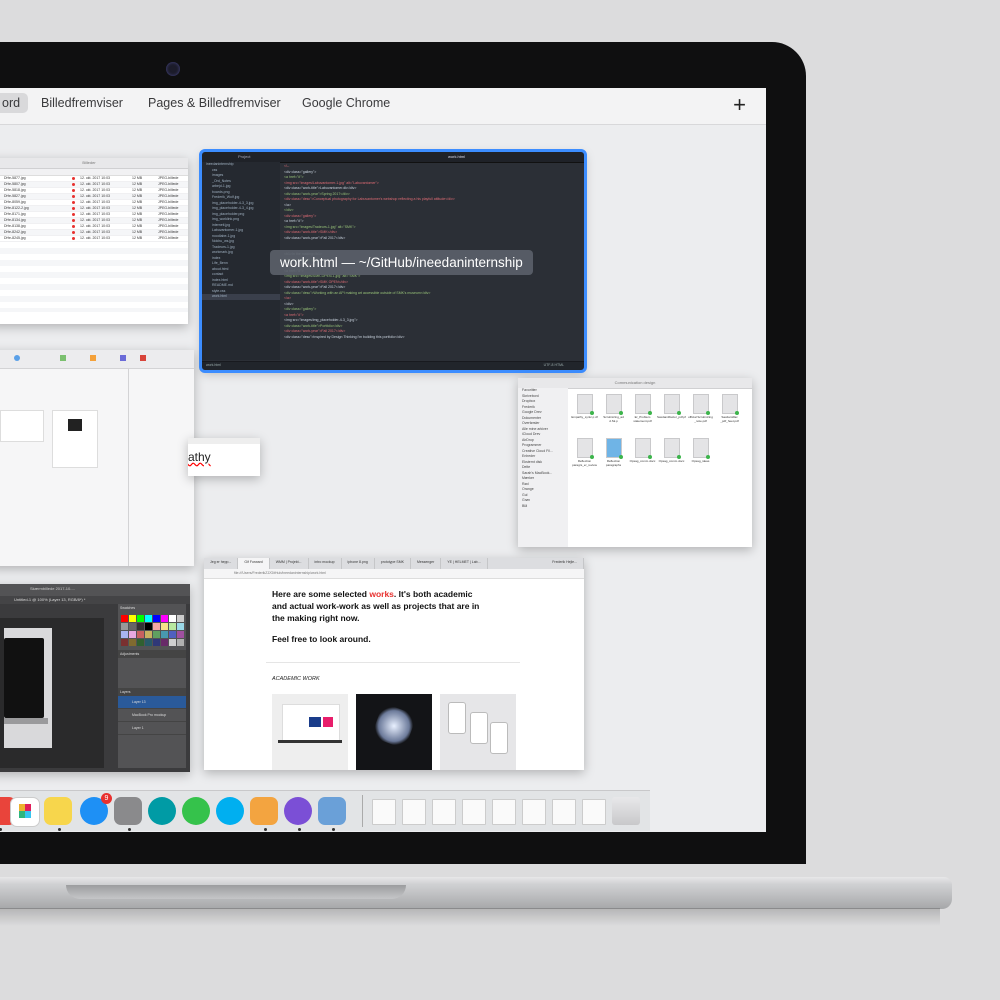 The width and height of the screenshot is (1000, 1000). What do you see at coordinates (613, 460) in the screenshot?
I see `finder-file: Reflection paragraphs` at bounding box center [613, 460].